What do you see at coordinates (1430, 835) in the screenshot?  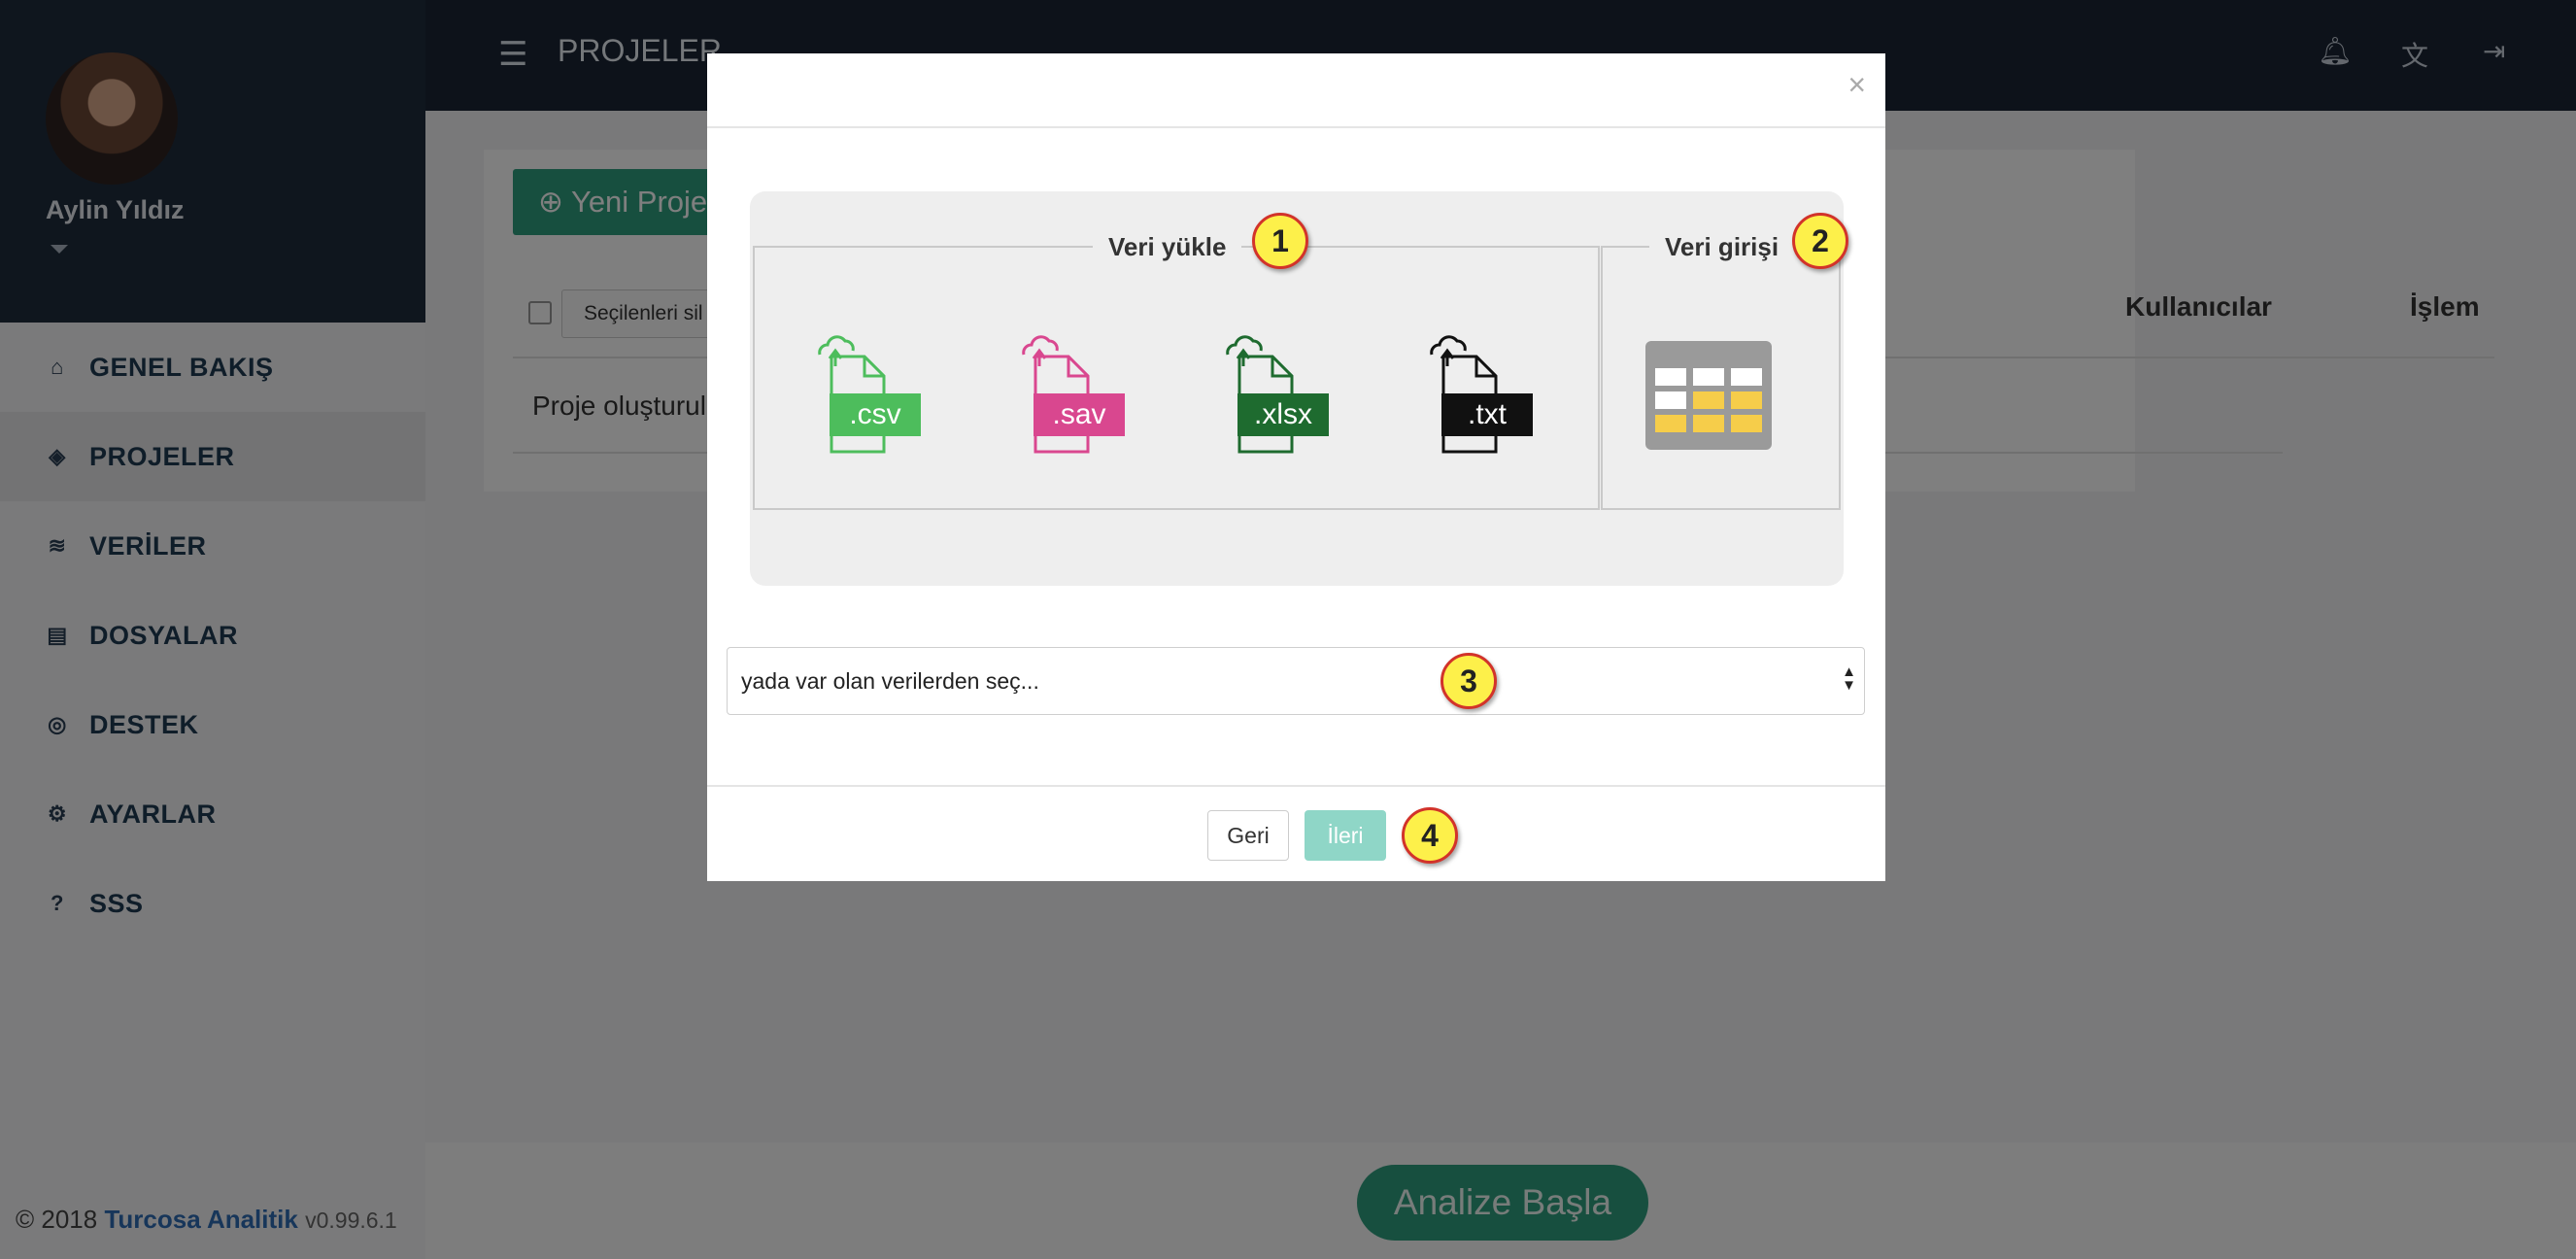 I see `annotation-marker-4: 4` at bounding box center [1430, 835].